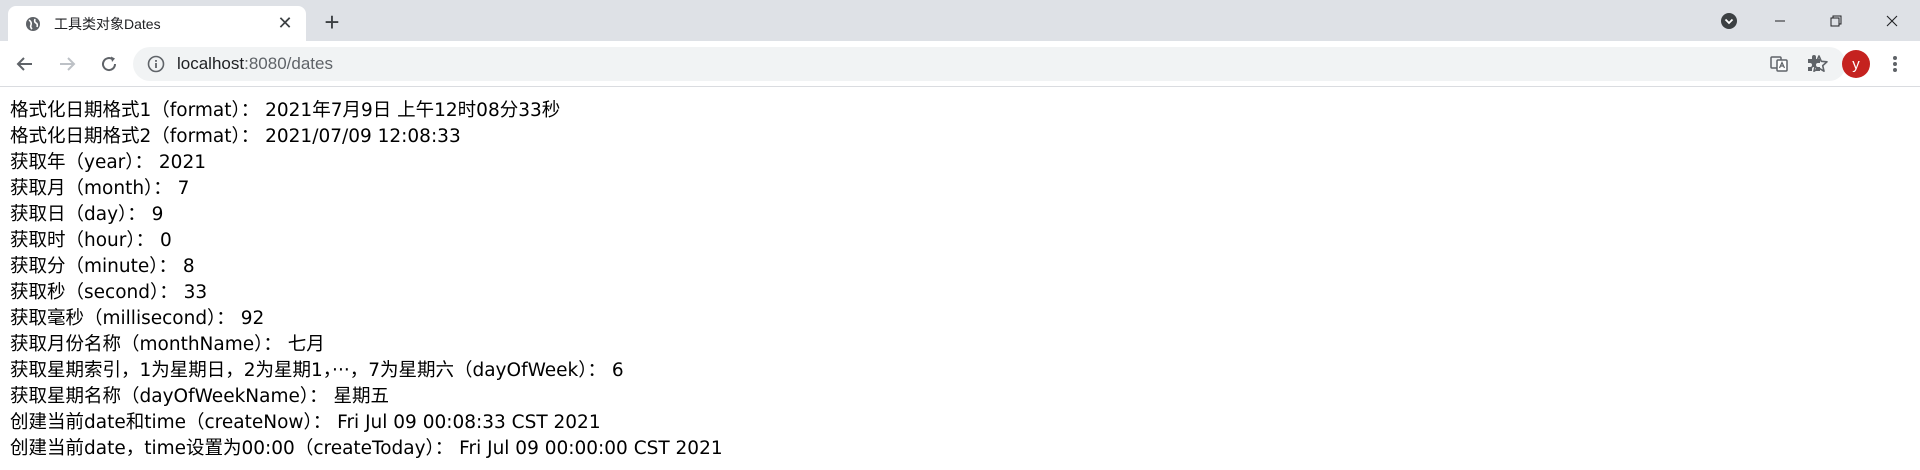 This screenshot has width=1920, height=470. I want to click on site-info-icon, so click(156, 64).